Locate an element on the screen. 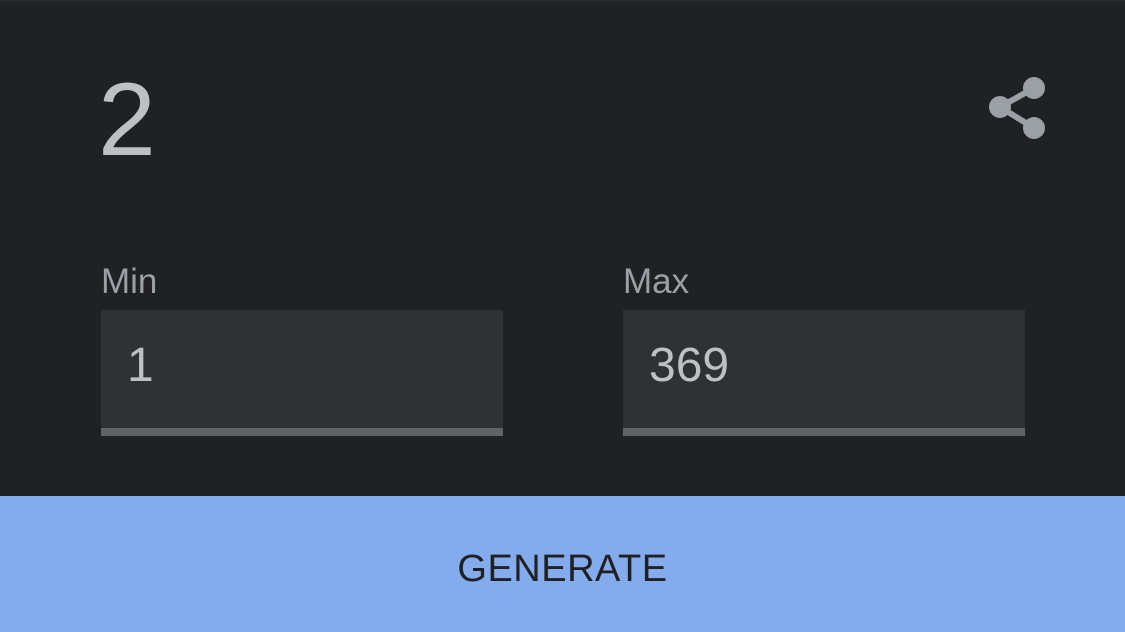 The image size is (1125, 632). min-input is located at coordinates (302, 369).